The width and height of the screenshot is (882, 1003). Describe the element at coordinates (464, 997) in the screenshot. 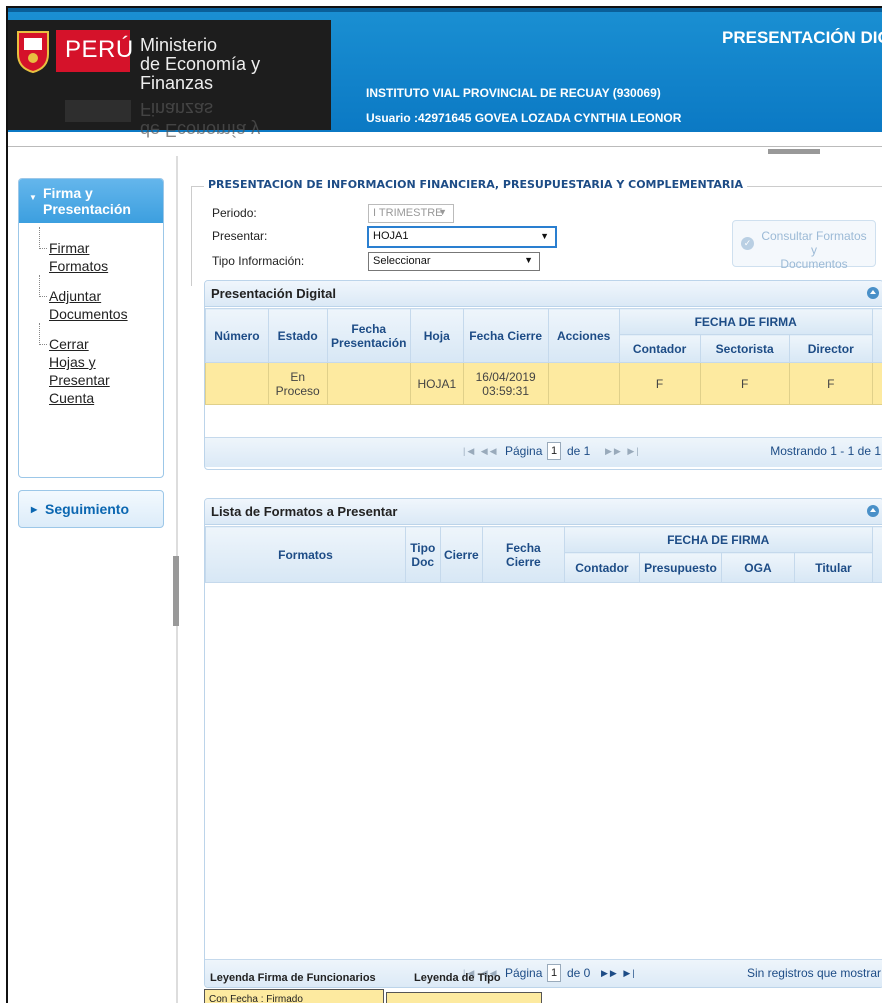

I see `legend-tipo-item` at that location.